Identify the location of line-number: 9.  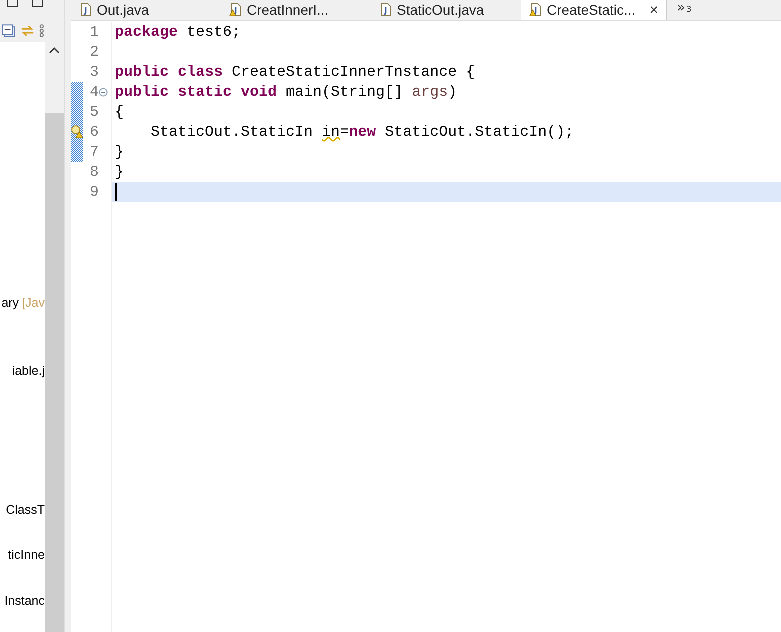
(93, 192).